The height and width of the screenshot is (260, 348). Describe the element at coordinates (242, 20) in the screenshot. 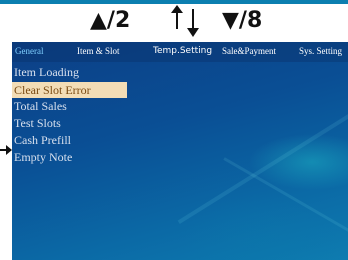

I see `page-down-hint: ▼/8` at that location.